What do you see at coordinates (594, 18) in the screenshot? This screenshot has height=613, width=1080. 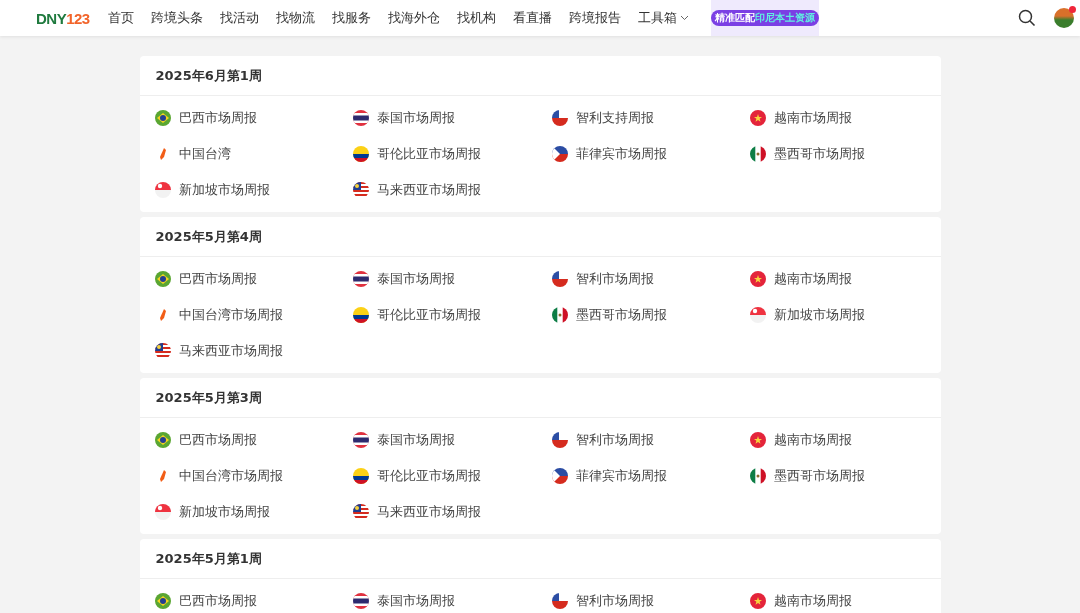 I see `nav-link: 跨境报告` at bounding box center [594, 18].